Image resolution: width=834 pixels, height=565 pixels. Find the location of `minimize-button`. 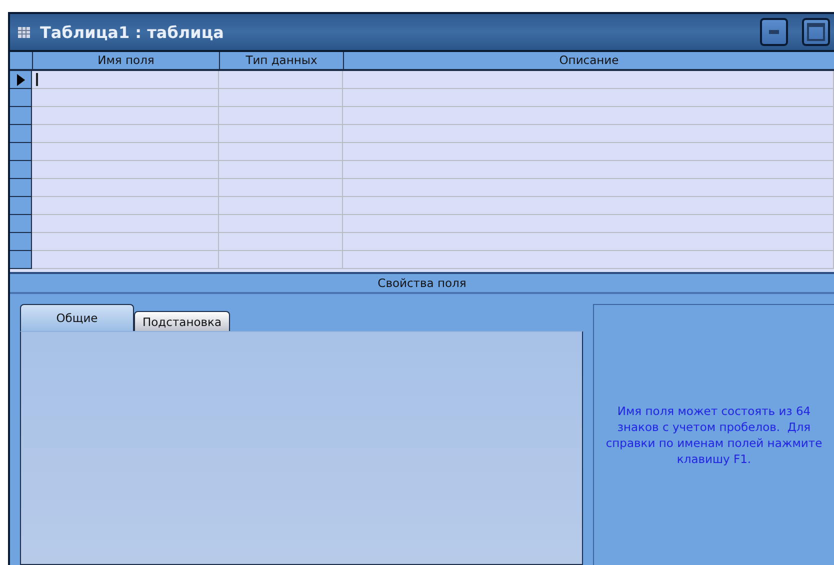

minimize-button is located at coordinates (774, 32).